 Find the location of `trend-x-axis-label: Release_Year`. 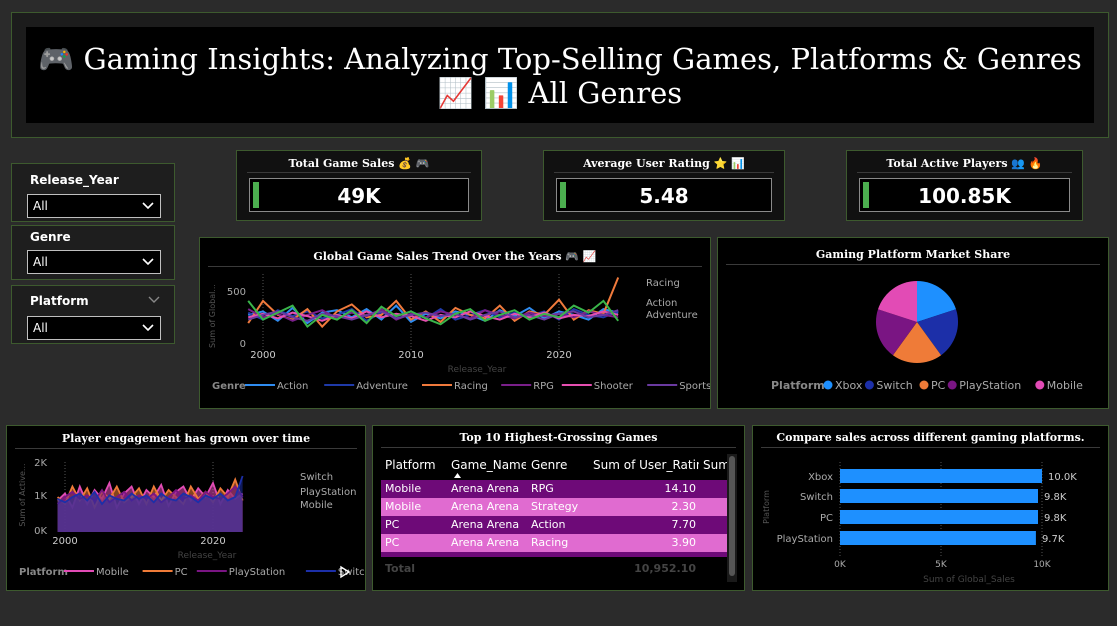

trend-x-axis-label: Release_Year is located at coordinates (477, 370).